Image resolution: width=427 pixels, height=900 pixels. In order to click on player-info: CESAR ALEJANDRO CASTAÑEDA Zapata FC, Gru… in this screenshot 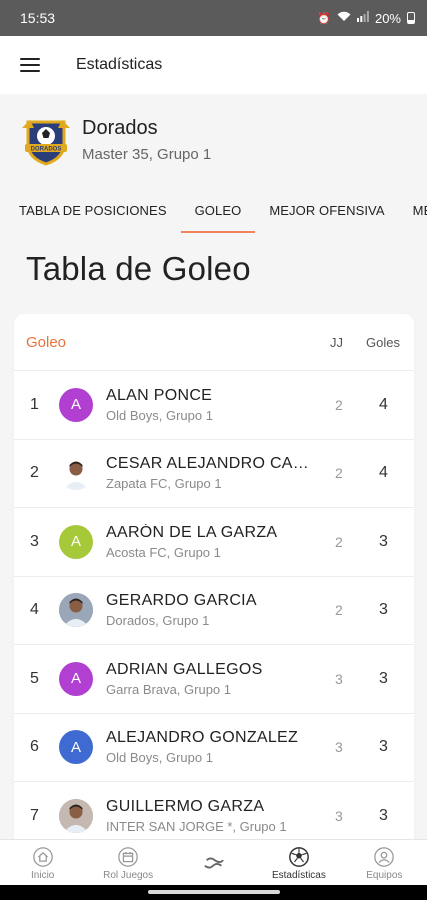, I will do `click(212, 473)`.